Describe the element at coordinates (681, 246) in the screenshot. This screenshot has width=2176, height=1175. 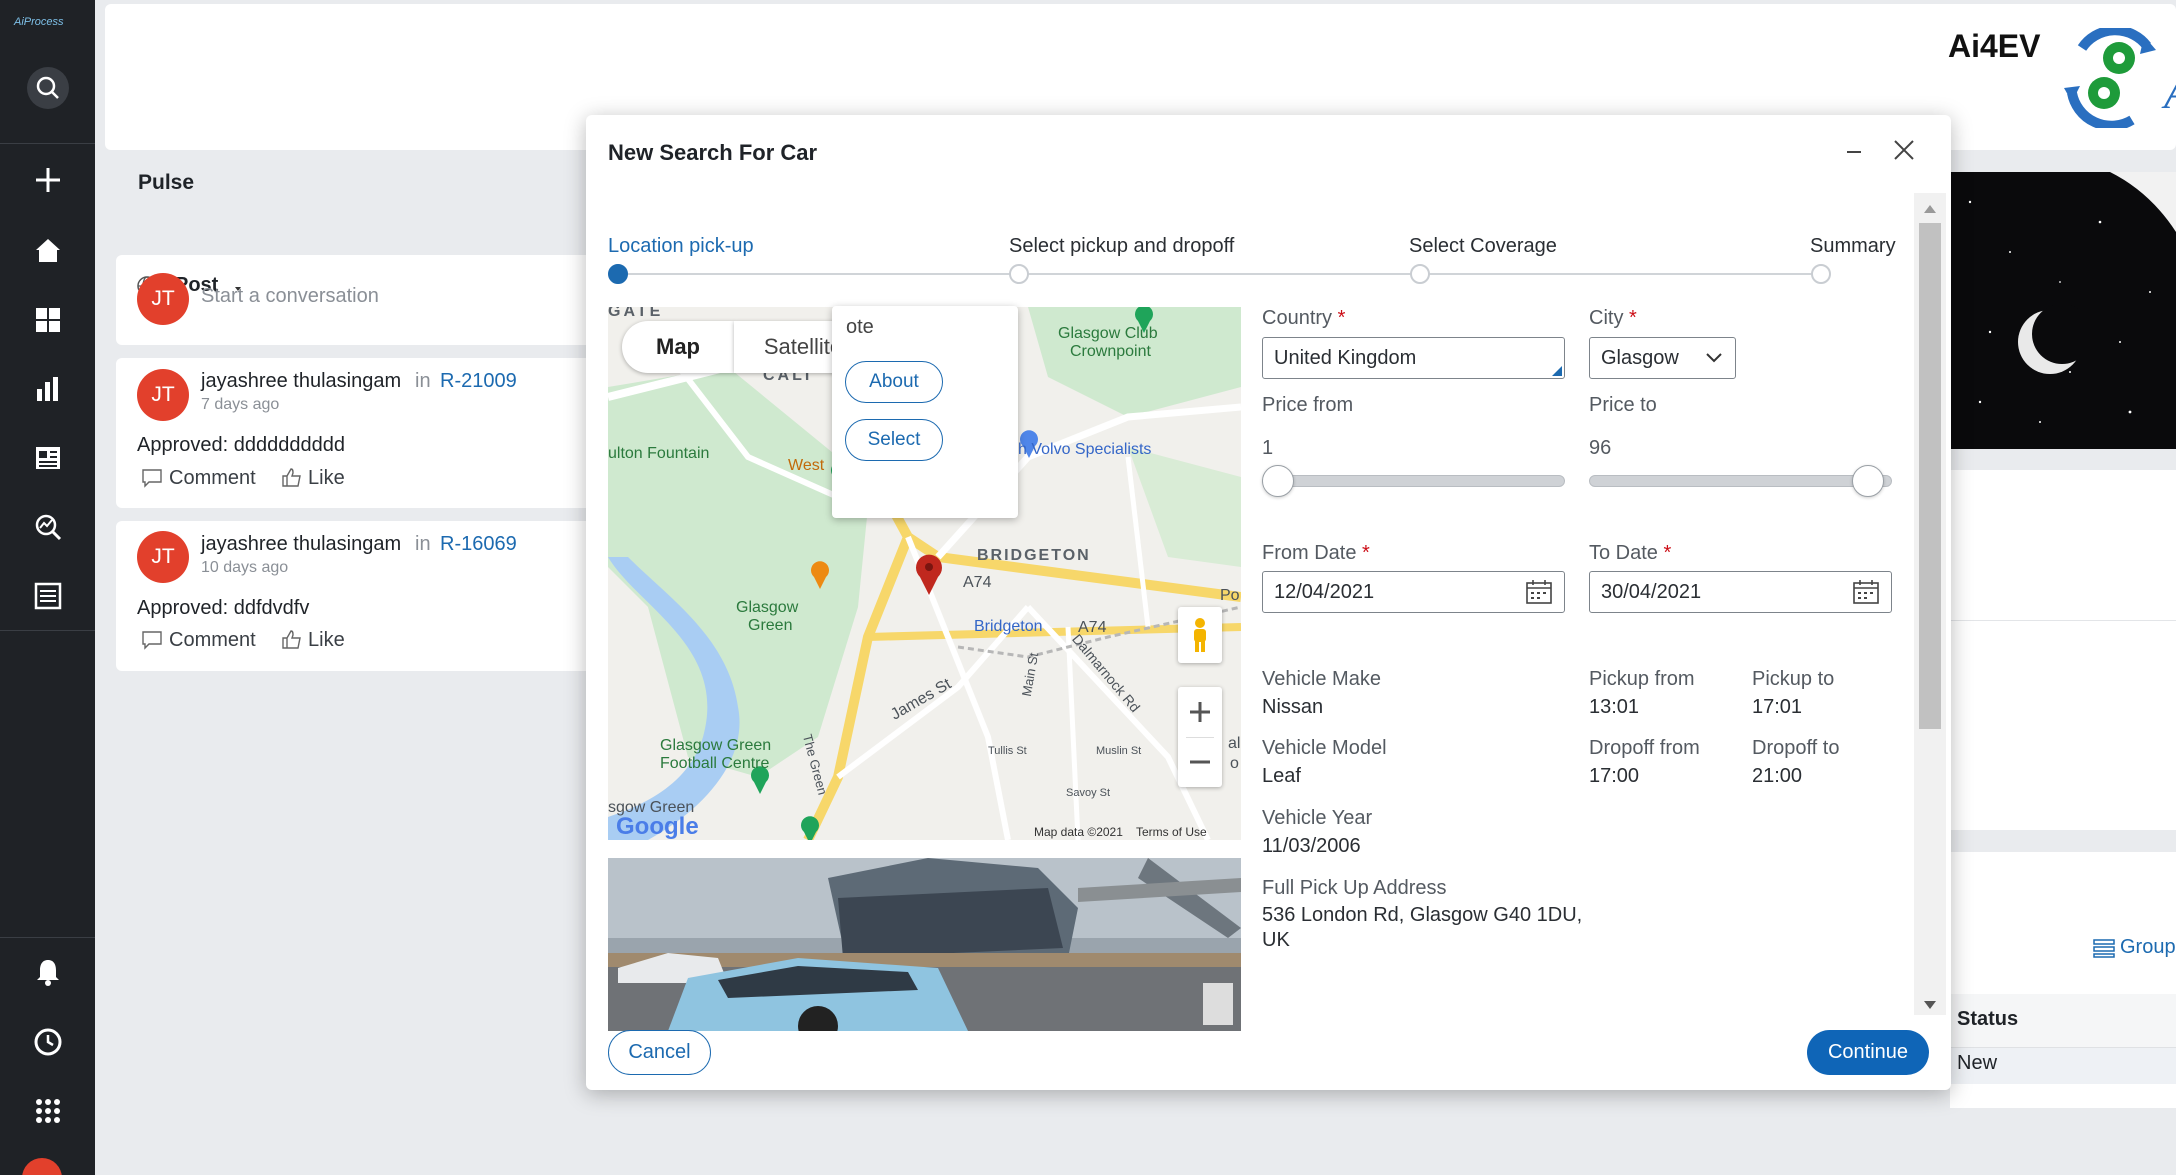
I see `step-location-pickup: Location pick-up` at that location.